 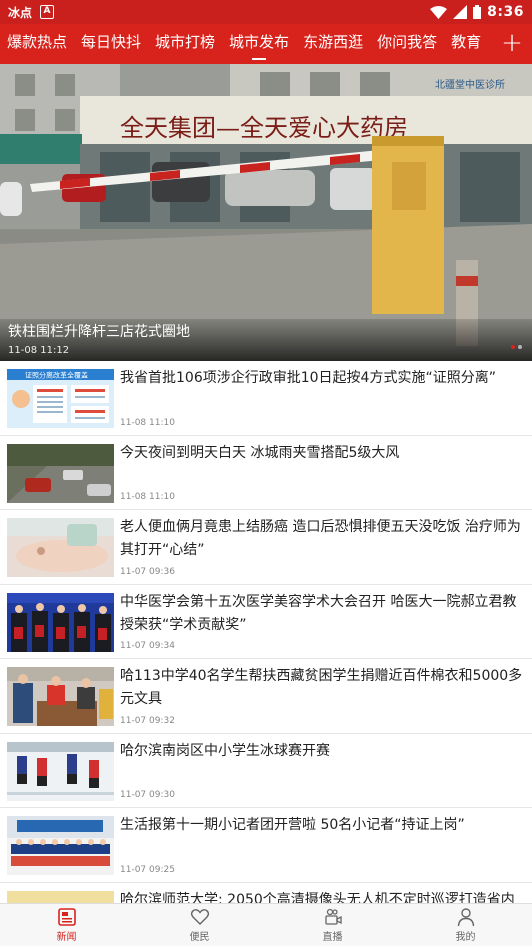 I want to click on news-date: 11-07 09:30, so click(x=147, y=795).